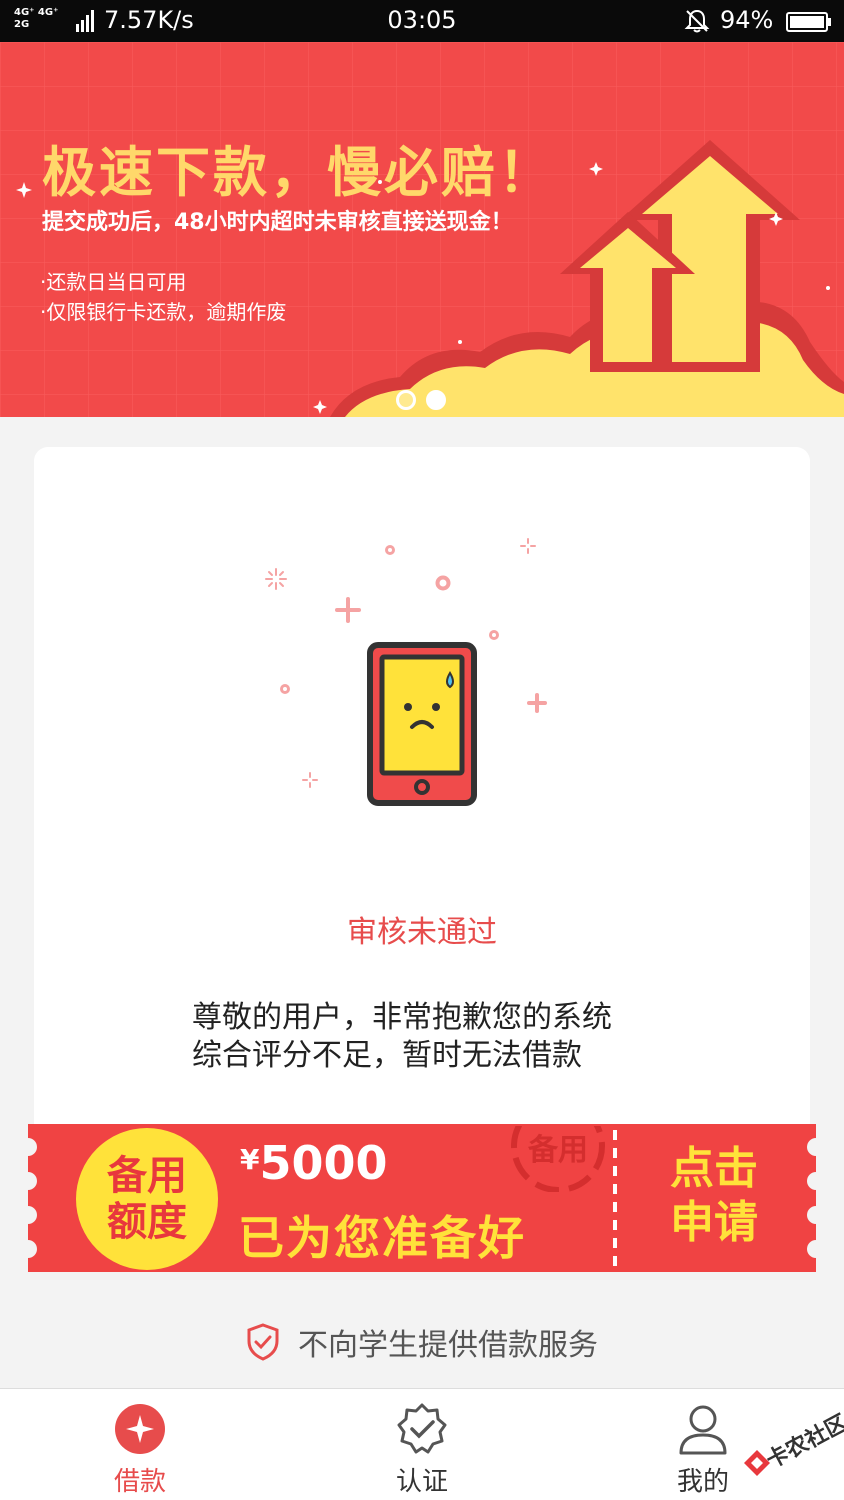 This screenshot has height=1500, width=844. I want to click on message-line: 尊敬的用户，非常抱歉您的系统, so click(402, 1017).